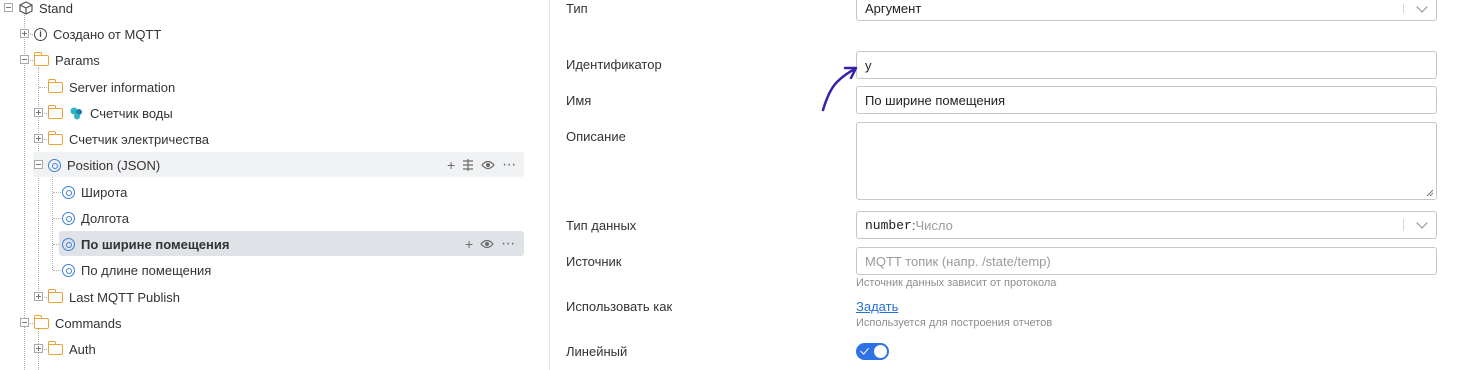 The image size is (1457, 370). Describe the element at coordinates (38, 164) in the screenshot. I see `expander-position` at that location.